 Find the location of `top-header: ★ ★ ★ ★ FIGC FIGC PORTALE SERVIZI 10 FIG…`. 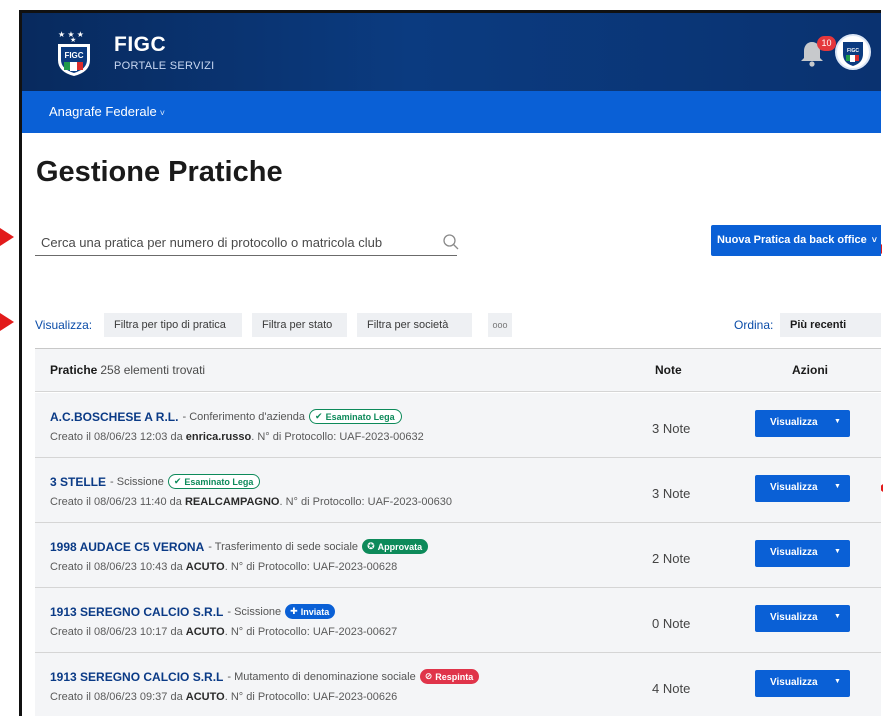

top-header: ★ ★ ★ ★ FIGC FIGC PORTALE SERVIZI 10 FIG… is located at coordinates (451, 52).